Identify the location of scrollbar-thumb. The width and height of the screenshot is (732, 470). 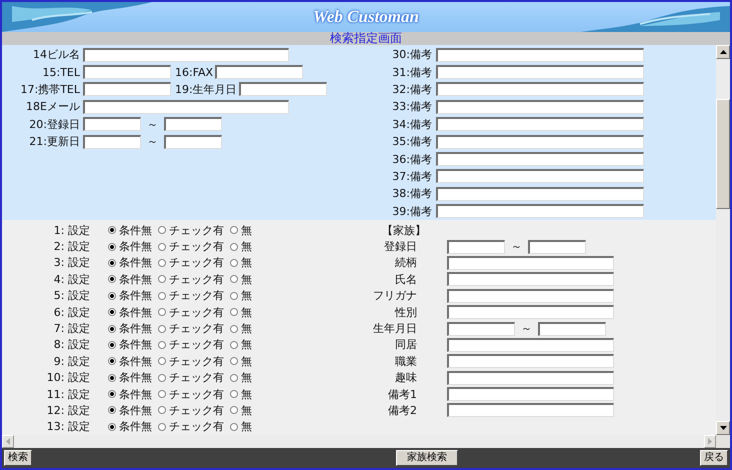
(723, 154).